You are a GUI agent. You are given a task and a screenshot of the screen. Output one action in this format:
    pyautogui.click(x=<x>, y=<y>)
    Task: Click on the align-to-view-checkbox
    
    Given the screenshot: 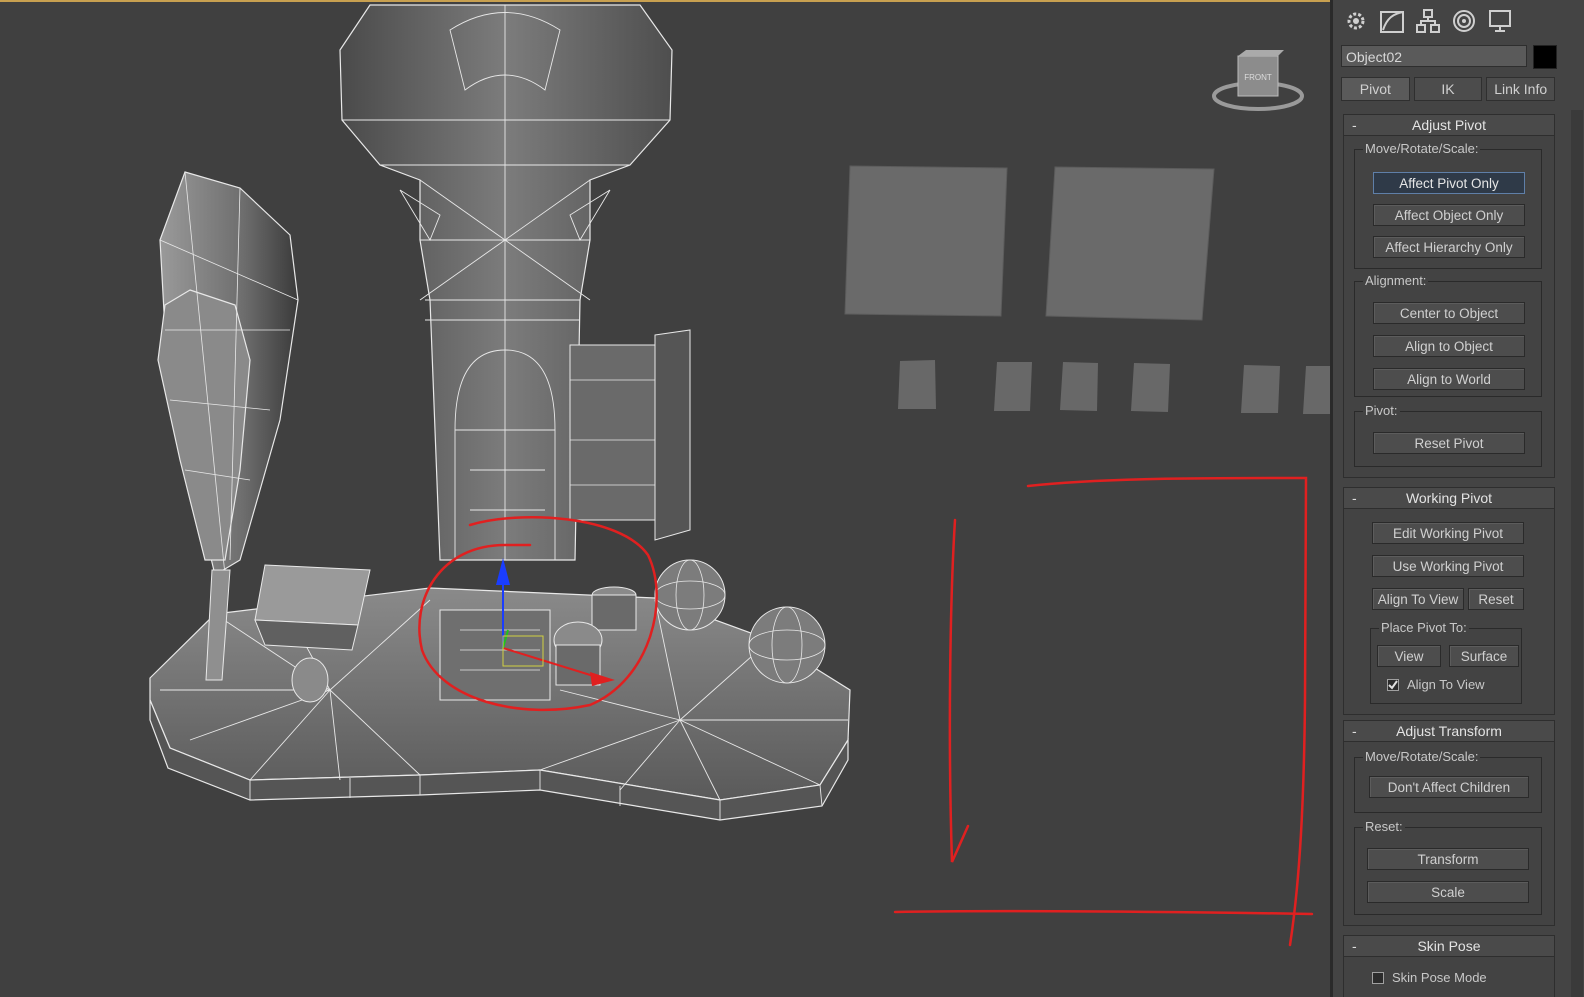 What is the action you would take?
    pyautogui.click(x=1393, y=685)
    